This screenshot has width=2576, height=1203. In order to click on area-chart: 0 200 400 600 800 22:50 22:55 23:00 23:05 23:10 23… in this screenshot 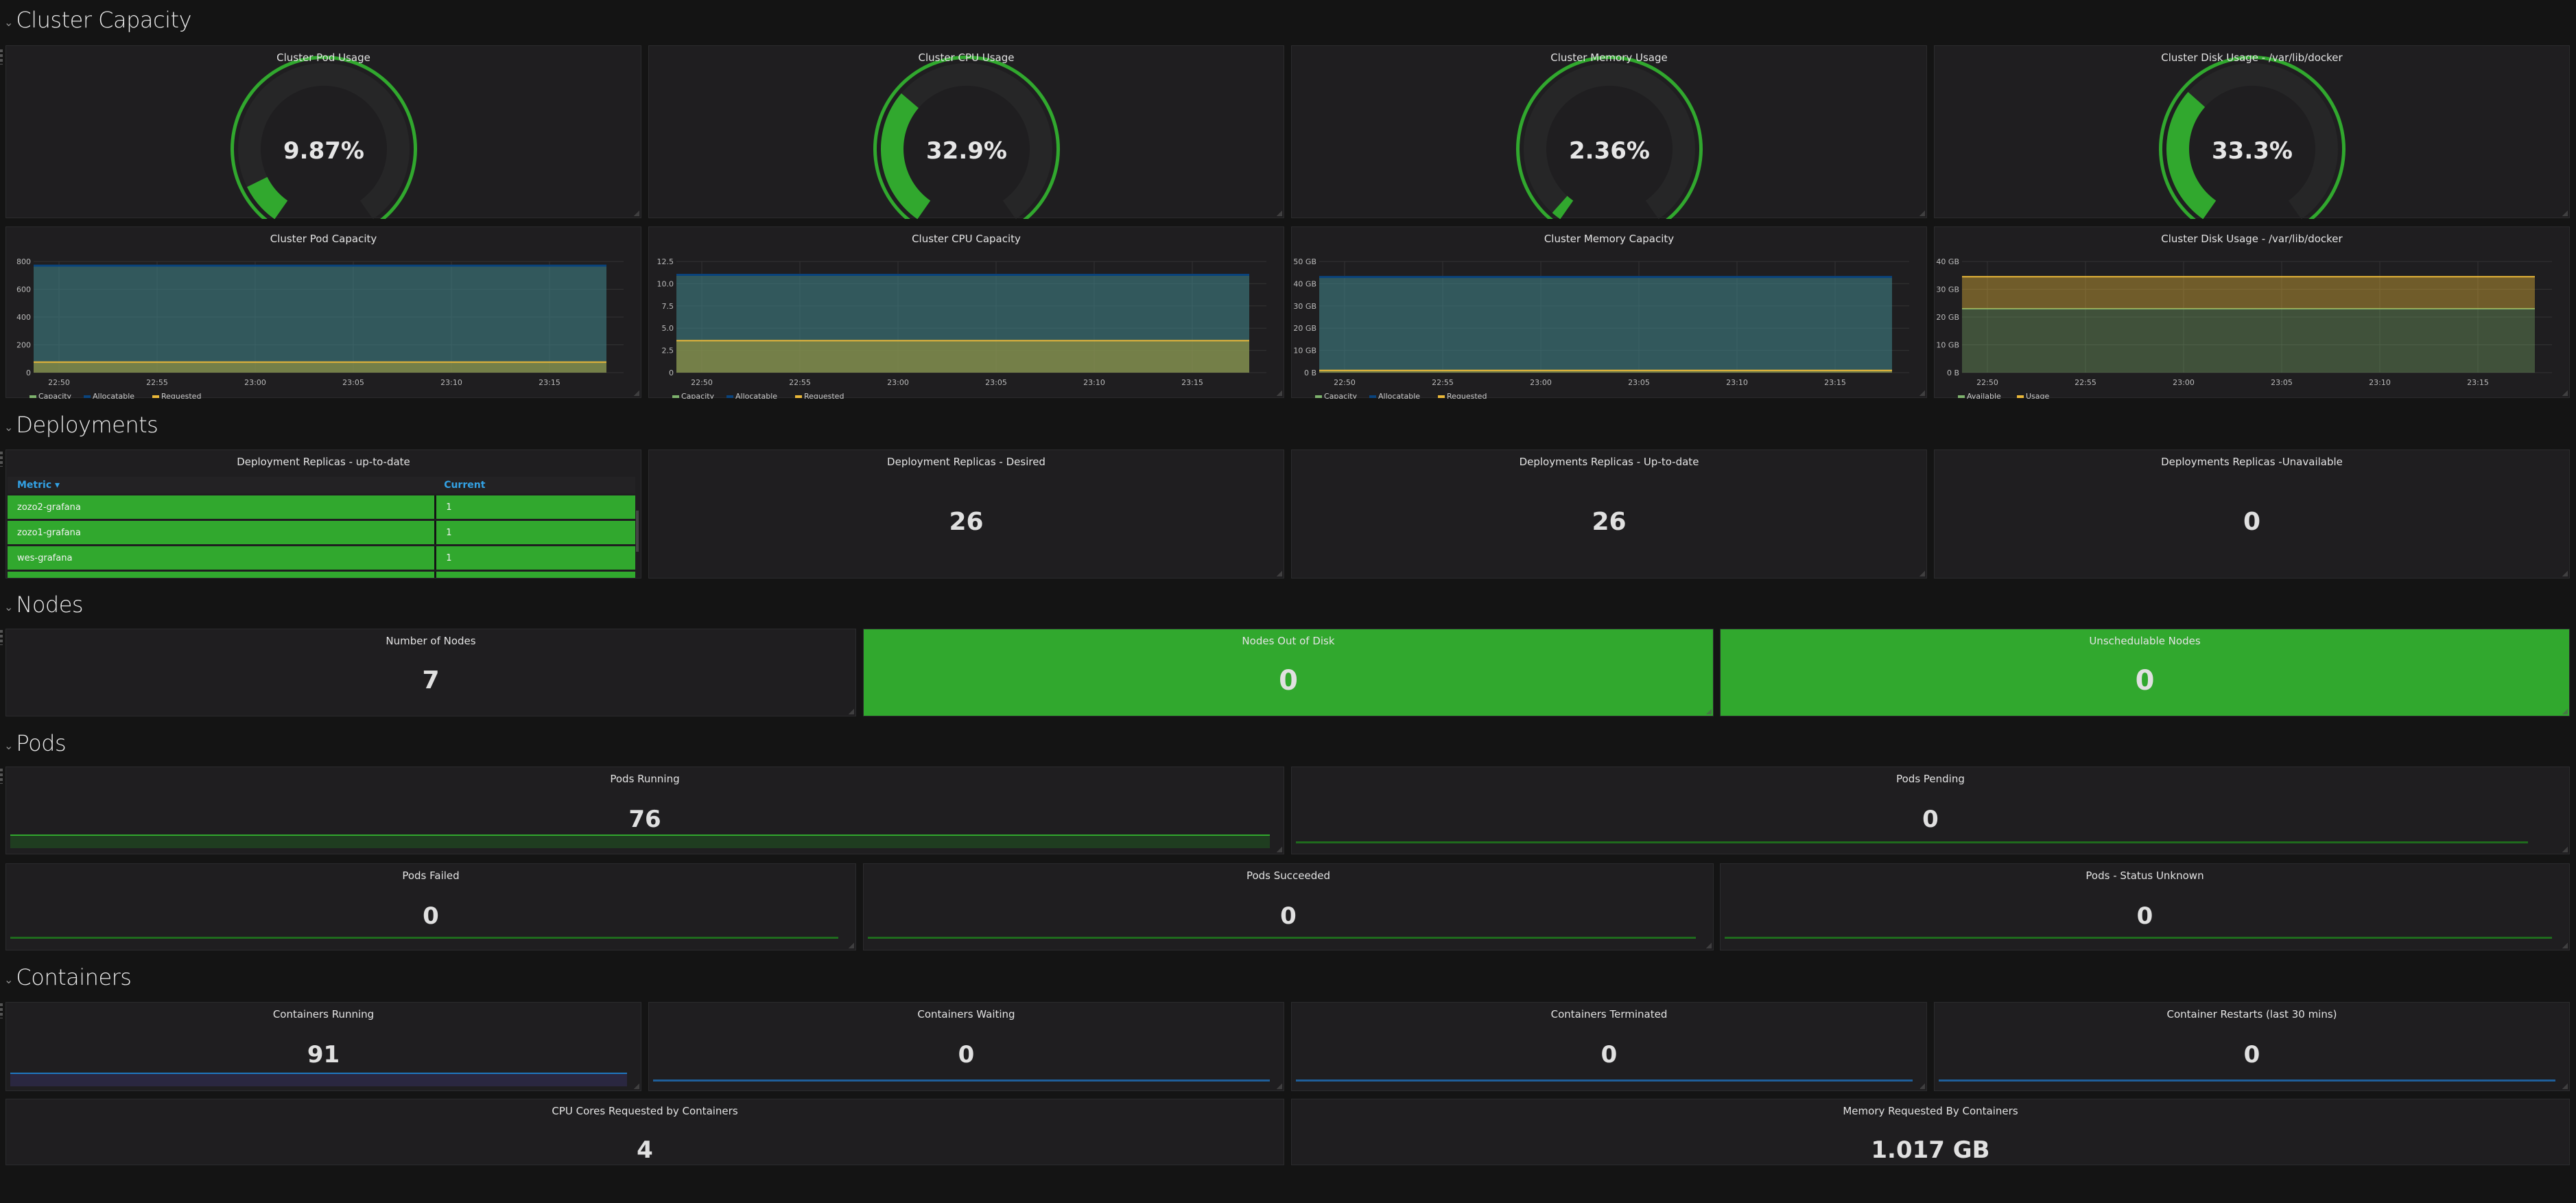, I will do `click(324, 314)`.